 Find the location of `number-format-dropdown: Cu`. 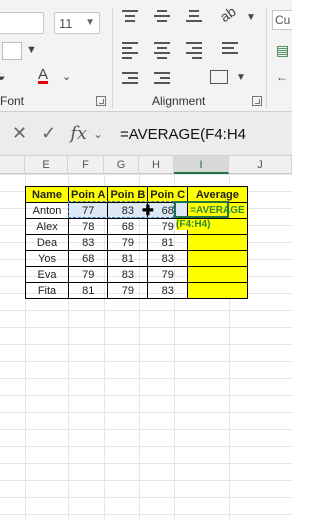

number-format-dropdown: Cu is located at coordinates (282, 20).